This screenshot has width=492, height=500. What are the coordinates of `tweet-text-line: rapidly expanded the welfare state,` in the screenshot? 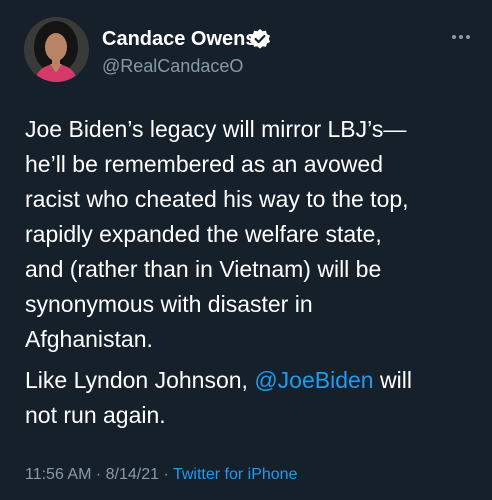 It's located at (203, 234).